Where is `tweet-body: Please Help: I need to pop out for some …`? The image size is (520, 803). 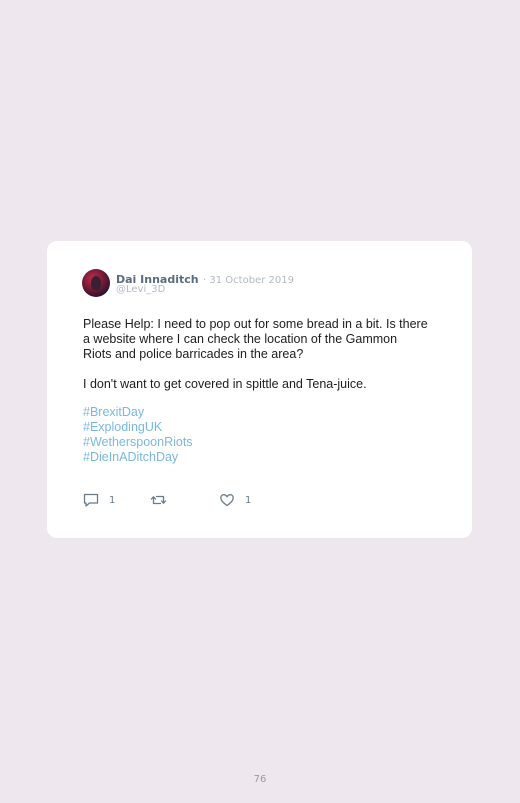
tweet-body: Please Help: I need to pop out for some … is located at coordinates (255, 362).